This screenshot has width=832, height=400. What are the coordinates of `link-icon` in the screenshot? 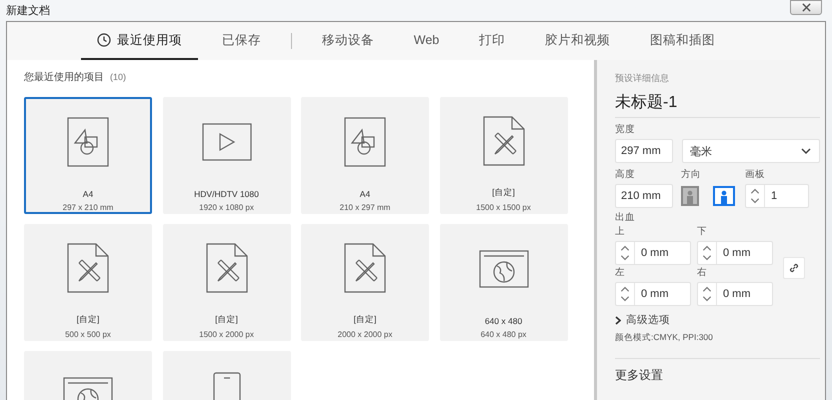 It's located at (794, 268).